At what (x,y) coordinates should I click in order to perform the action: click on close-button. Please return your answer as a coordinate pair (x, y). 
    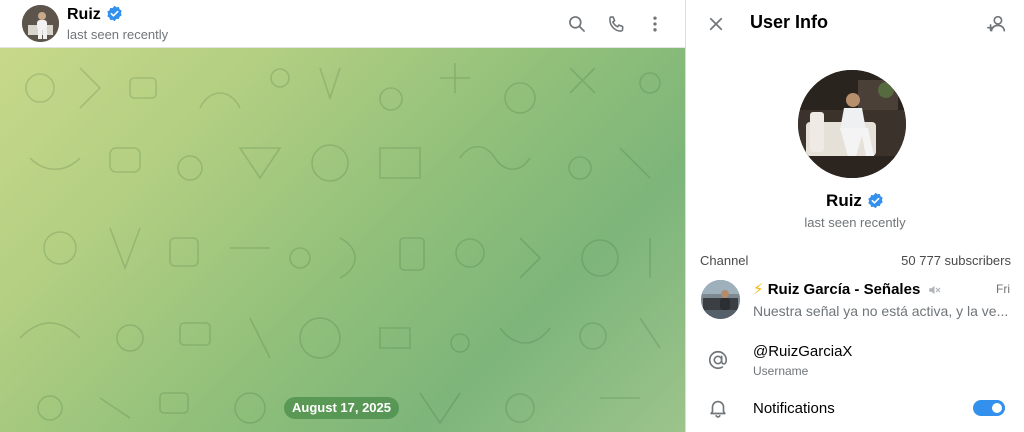
    Looking at the image, I should click on (716, 24).